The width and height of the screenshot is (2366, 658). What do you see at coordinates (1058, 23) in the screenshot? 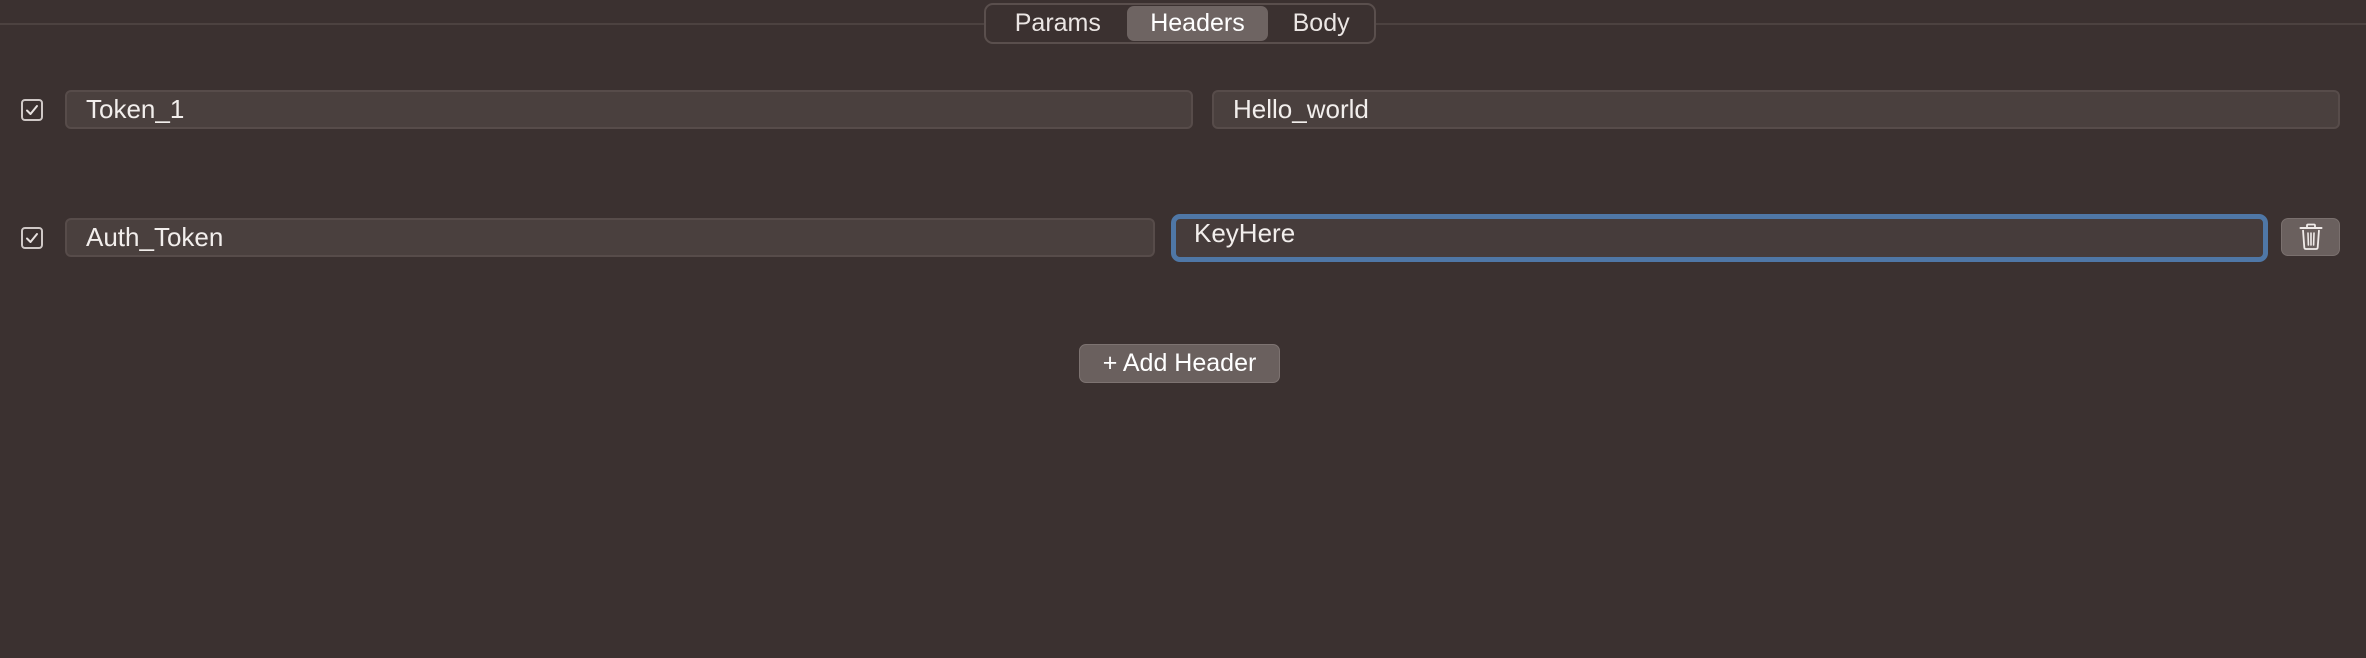
I see `tab-params: Params` at bounding box center [1058, 23].